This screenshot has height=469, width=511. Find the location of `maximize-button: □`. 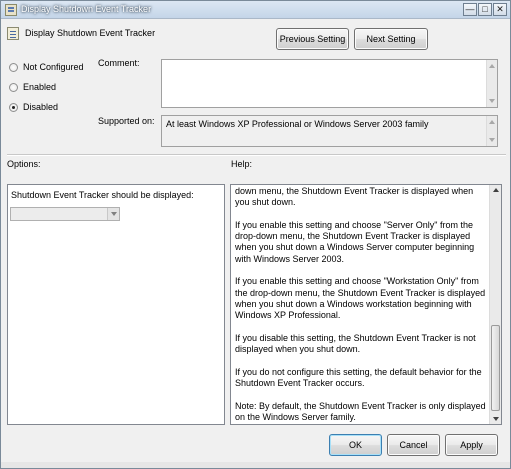

maximize-button: □ is located at coordinates (485, 9).